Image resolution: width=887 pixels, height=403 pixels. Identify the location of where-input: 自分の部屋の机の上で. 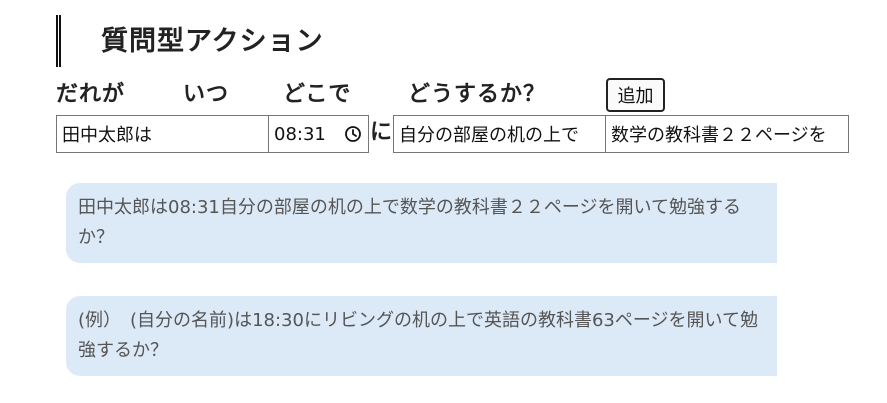
(499, 134).